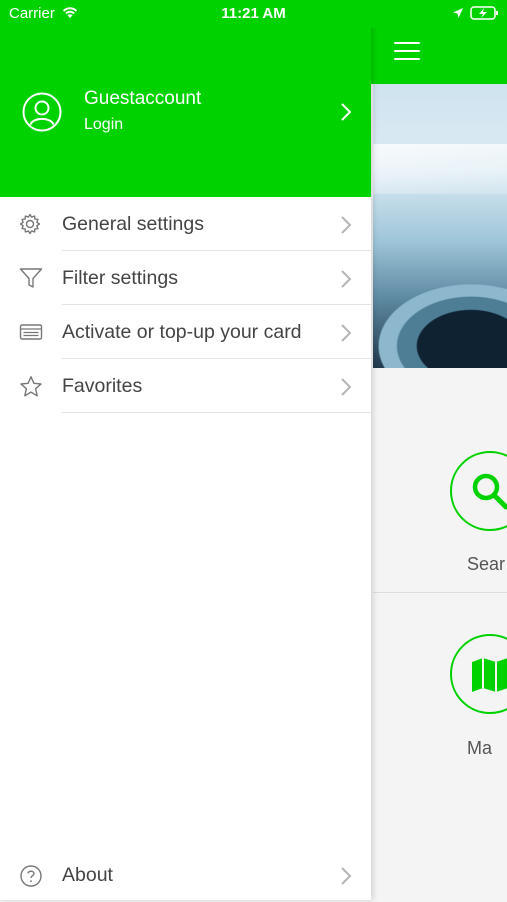 Image resolution: width=507 pixels, height=902 pixels. Describe the element at coordinates (42, 114) in the screenshot. I see `user-avatar-icon` at that location.